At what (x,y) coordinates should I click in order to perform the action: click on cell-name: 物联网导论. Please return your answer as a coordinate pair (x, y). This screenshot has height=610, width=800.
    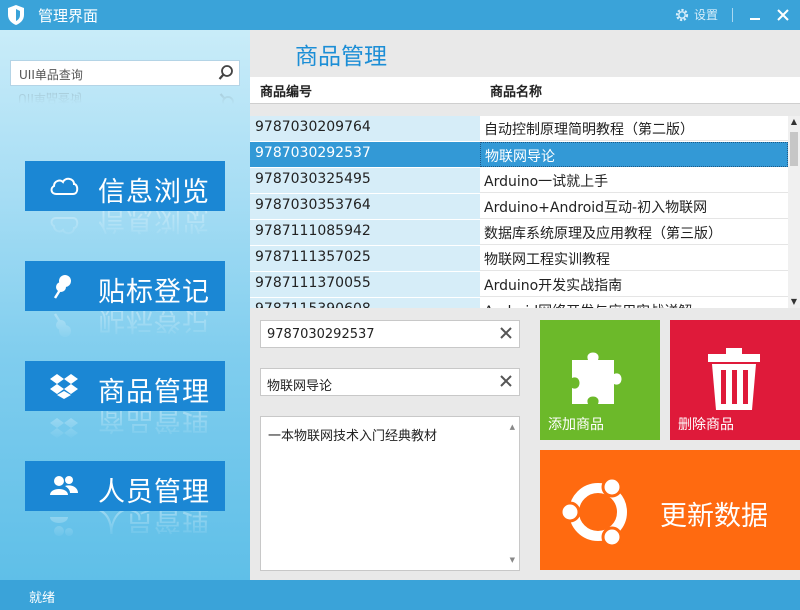
    Looking at the image, I should click on (634, 154).